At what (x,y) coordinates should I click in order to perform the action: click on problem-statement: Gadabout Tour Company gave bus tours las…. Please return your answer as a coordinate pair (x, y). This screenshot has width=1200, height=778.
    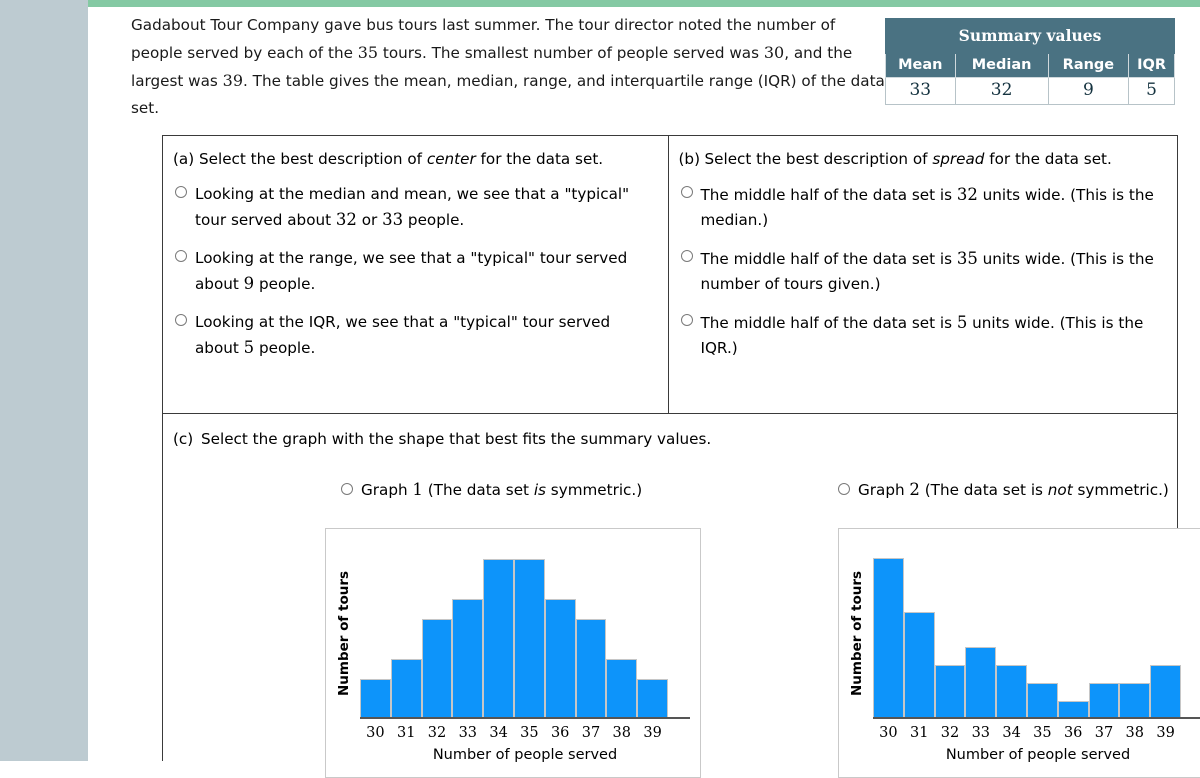
    Looking at the image, I should click on (508, 67).